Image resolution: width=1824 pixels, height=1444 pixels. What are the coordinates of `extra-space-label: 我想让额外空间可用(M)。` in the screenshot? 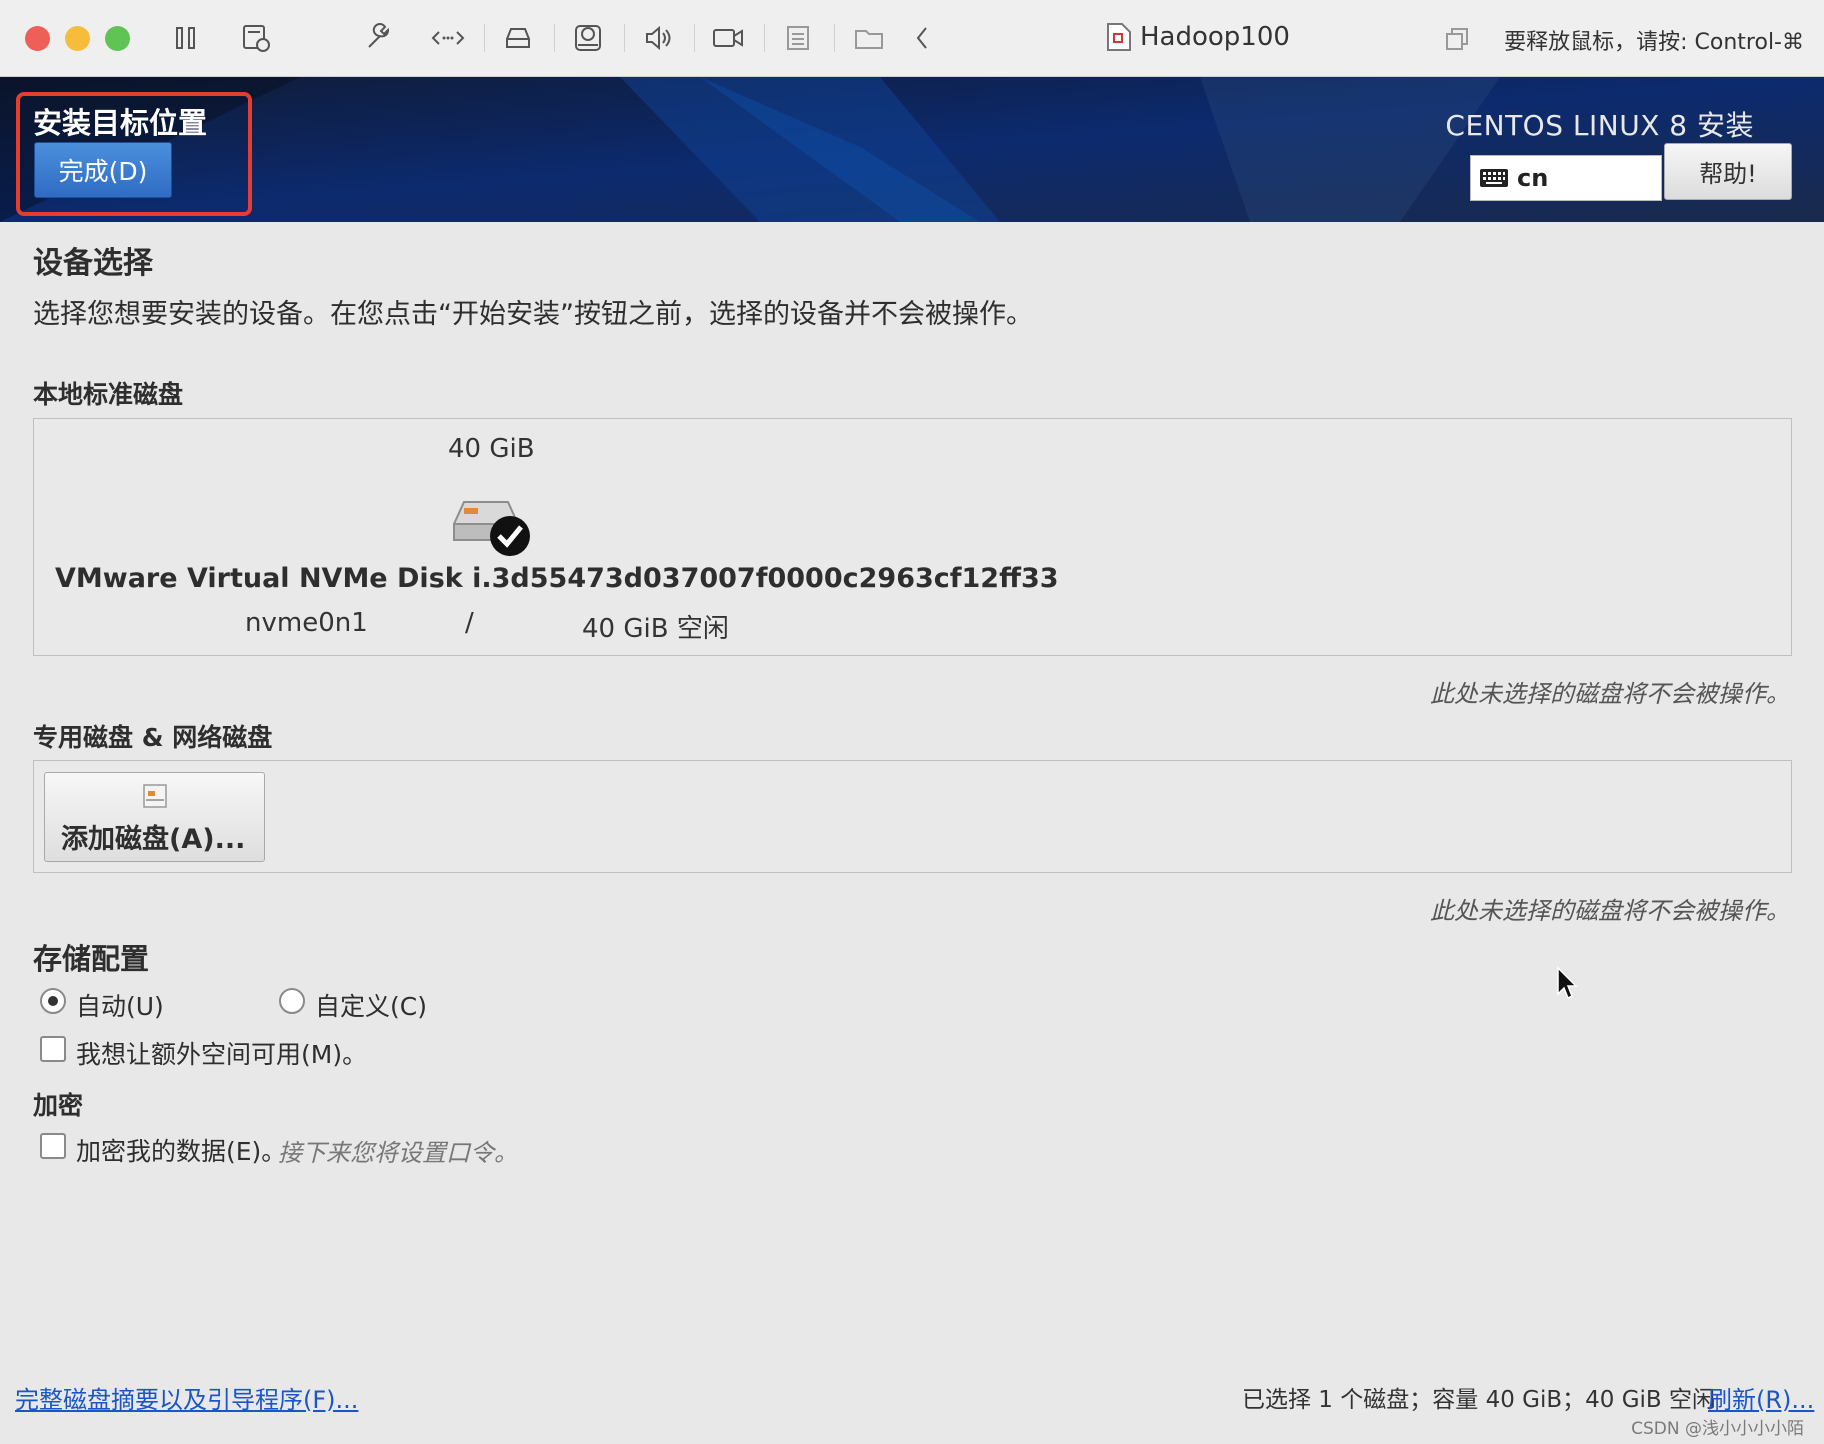 It's located at (221, 1053).